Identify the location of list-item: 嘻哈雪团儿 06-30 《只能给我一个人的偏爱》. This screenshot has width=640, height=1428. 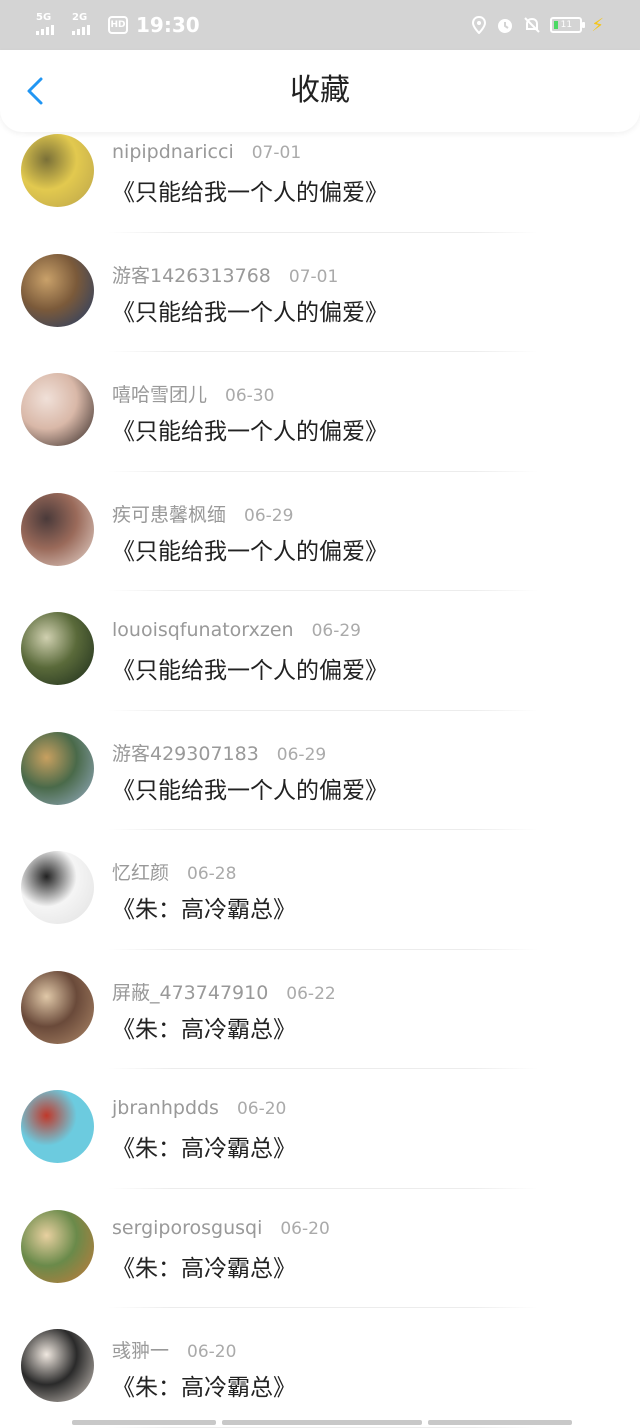
(320, 412).